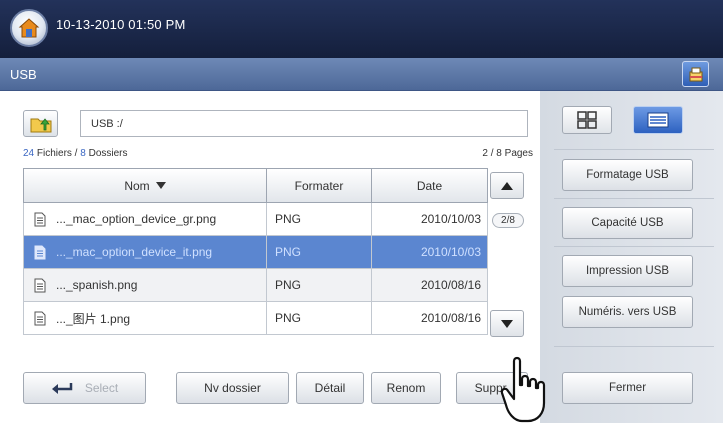 Image resolution: width=723 pixels, height=423 pixels. Describe the element at coordinates (62, 388) in the screenshot. I see `enter-icon` at that location.